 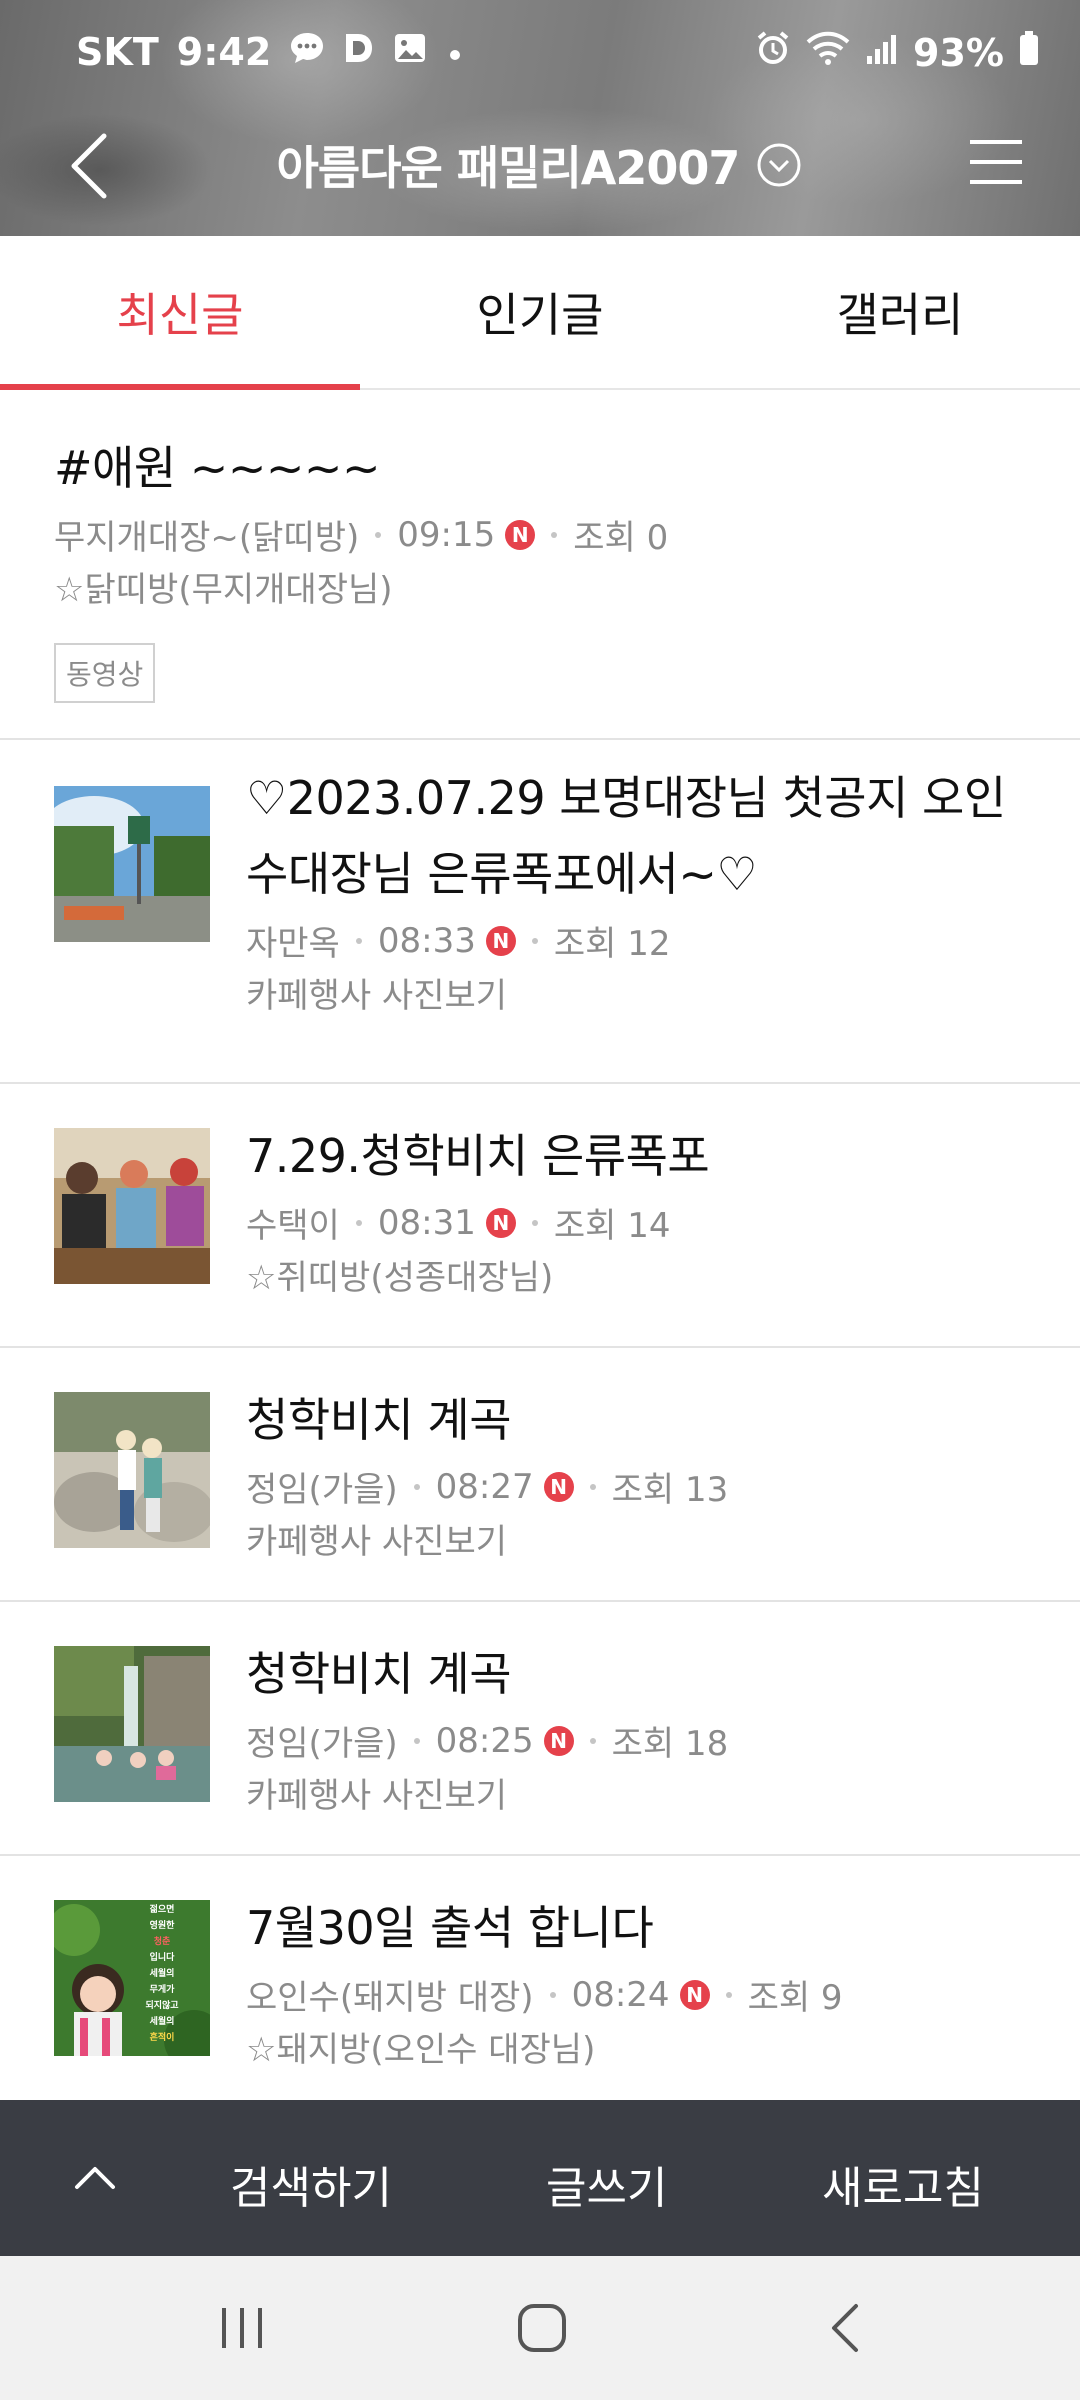 What do you see at coordinates (421, 2050) in the screenshot?
I see `post-board: ☆돼지방(오인수 대장님)` at bounding box center [421, 2050].